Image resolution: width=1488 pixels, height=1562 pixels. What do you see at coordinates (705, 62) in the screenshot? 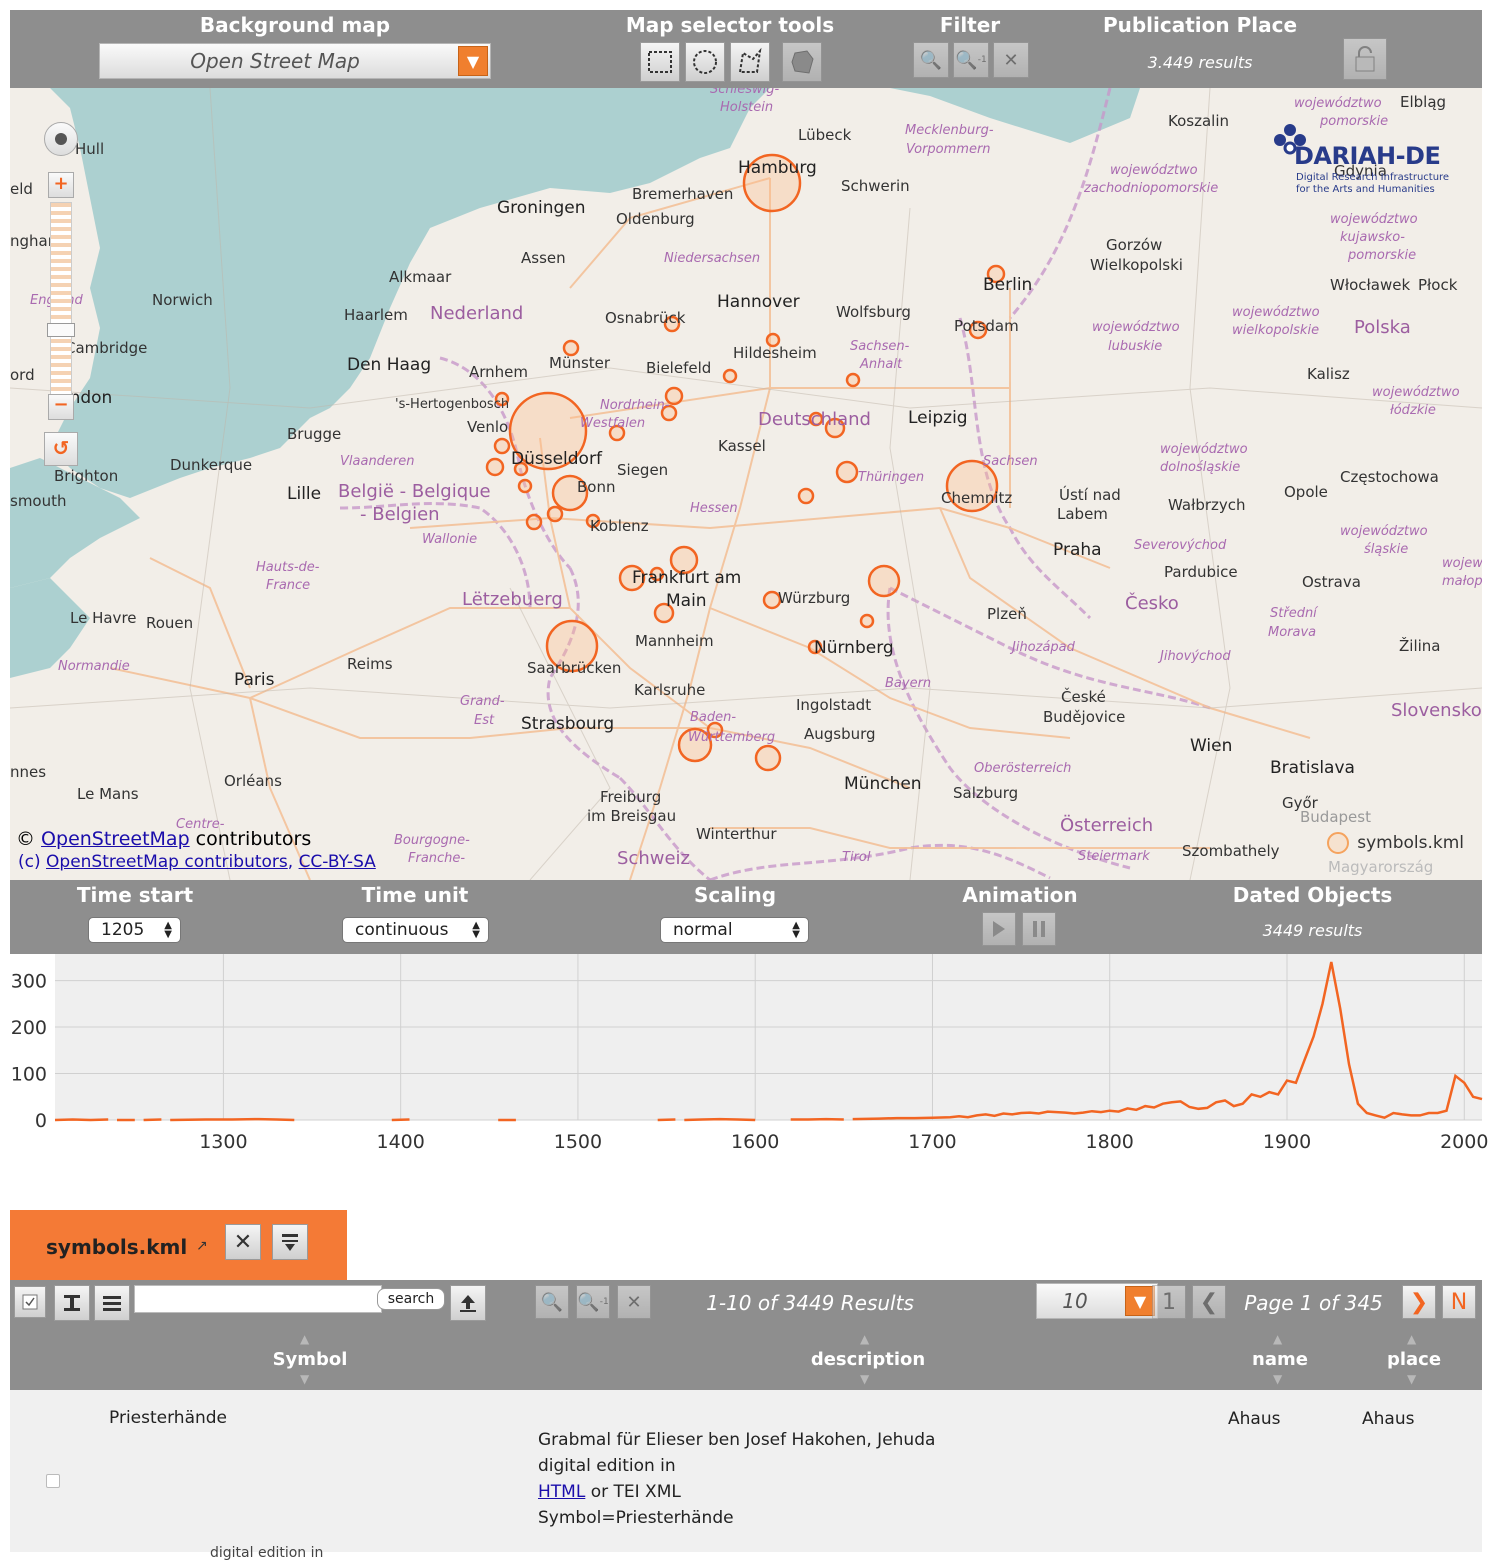
I see `circle-select-icon` at bounding box center [705, 62].